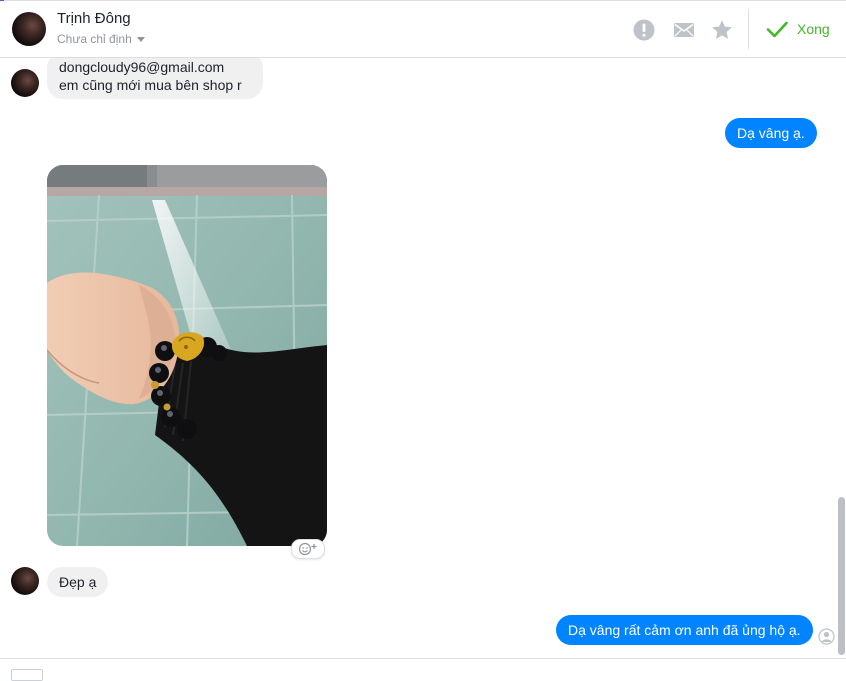  I want to click on assign-dropdown: Chưa chỉ định, so click(101, 39).